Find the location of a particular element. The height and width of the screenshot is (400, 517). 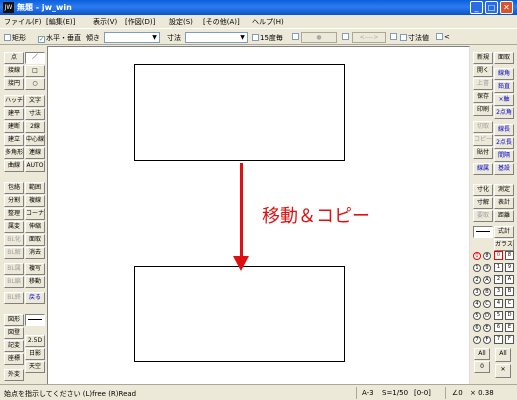

btn-line-length: 線長 is located at coordinates (504, 130).